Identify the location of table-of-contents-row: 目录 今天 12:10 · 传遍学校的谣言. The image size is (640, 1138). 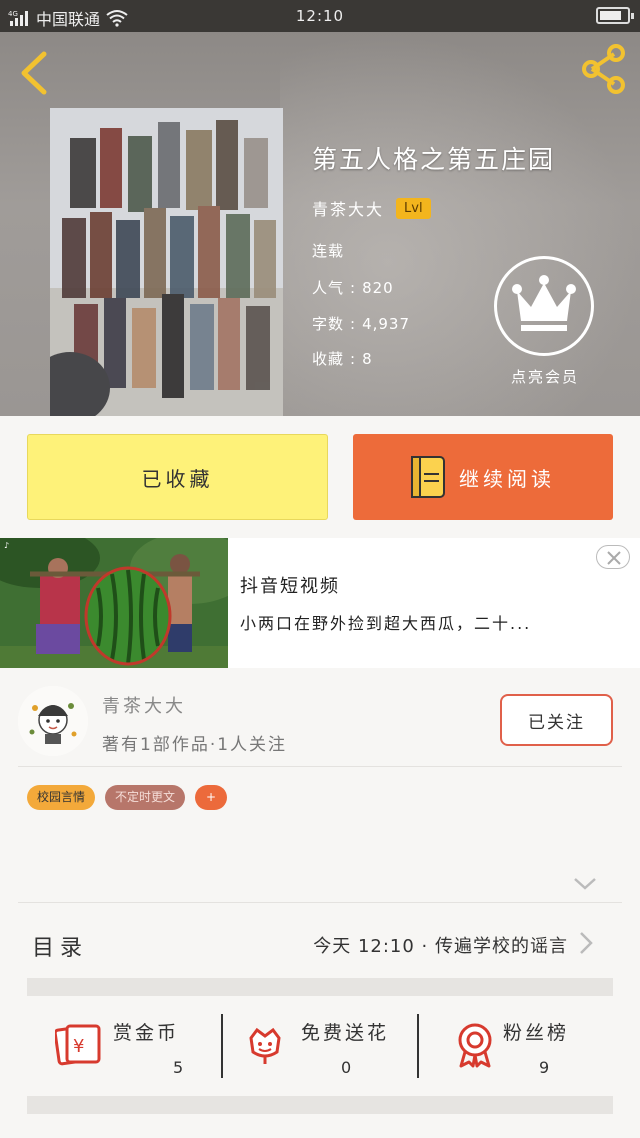
(320, 943).